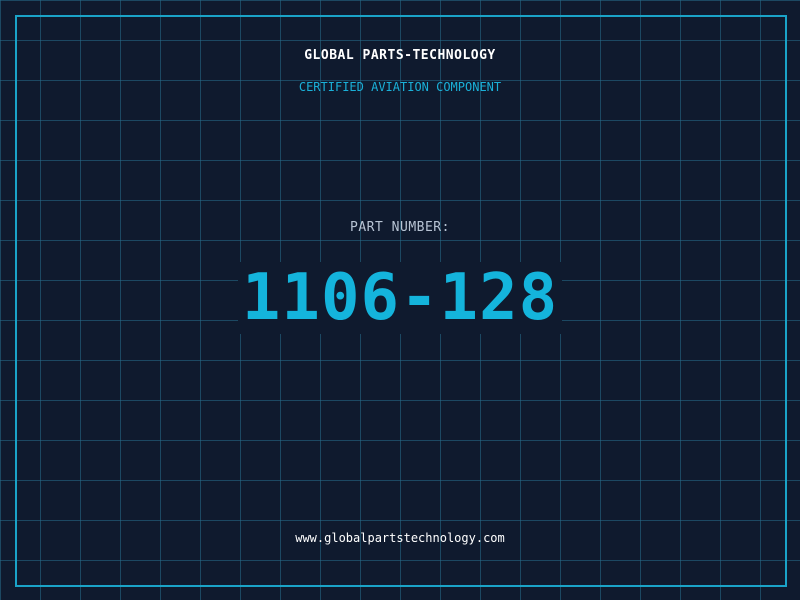  What do you see at coordinates (400, 87) in the screenshot?
I see `certification-subtitle: CERTIFIED AVIATION COMPONENT` at bounding box center [400, 87].